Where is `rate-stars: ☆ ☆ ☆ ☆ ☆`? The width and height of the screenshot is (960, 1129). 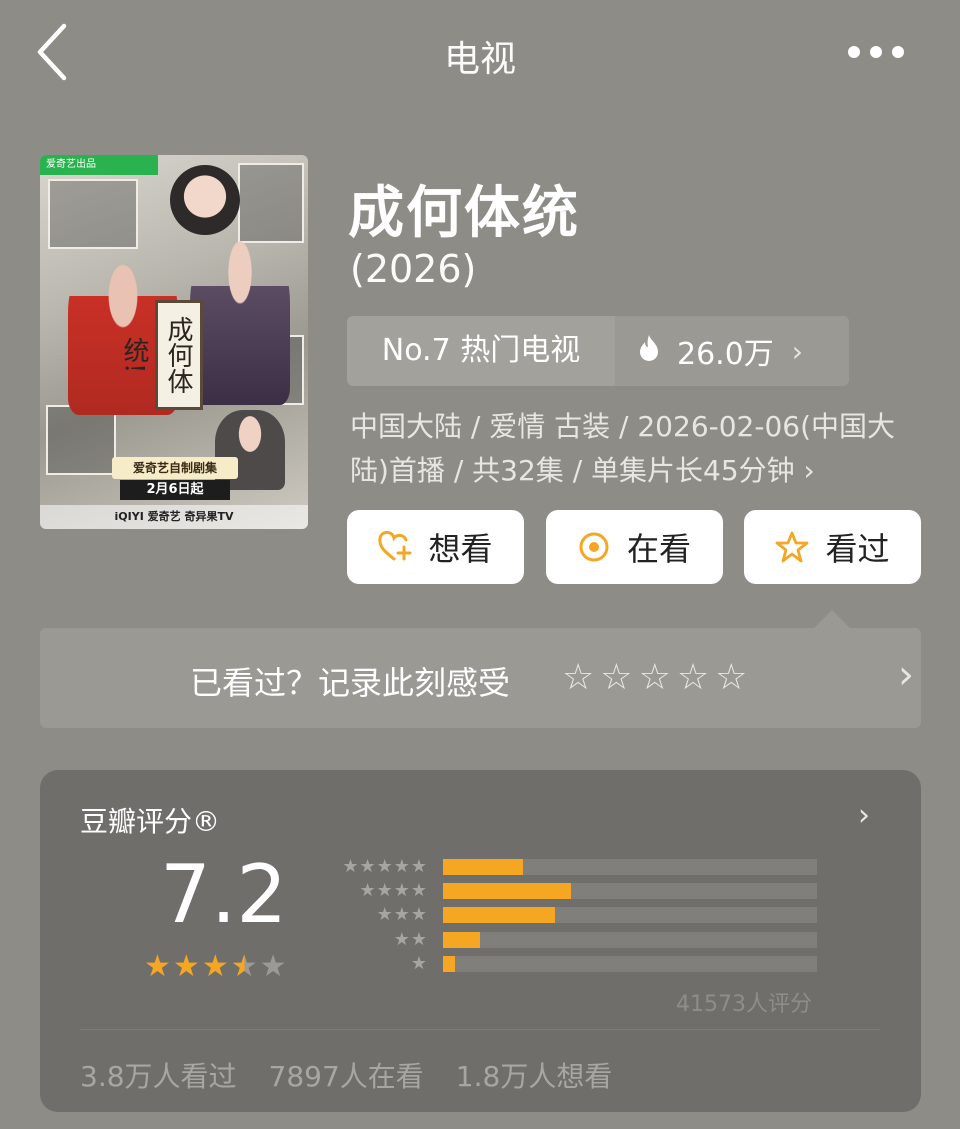
rate-stars: ☆ ☆ ☆ ☆ ☆ is located at coordinates (654, 678).